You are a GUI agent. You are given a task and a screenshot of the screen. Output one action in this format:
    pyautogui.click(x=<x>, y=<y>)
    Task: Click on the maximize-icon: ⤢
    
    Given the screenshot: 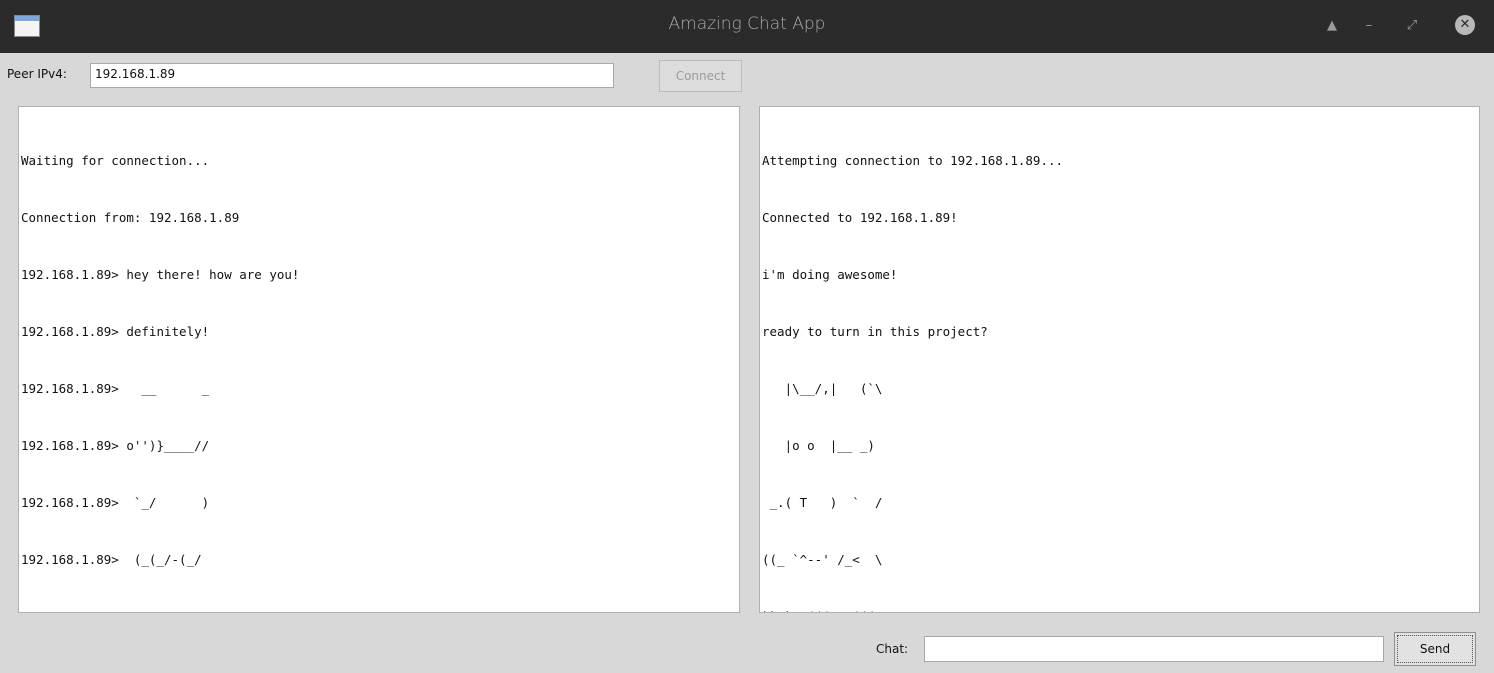 What is the action you would take?
    pyautogui.click(x=1412, y=26)
    